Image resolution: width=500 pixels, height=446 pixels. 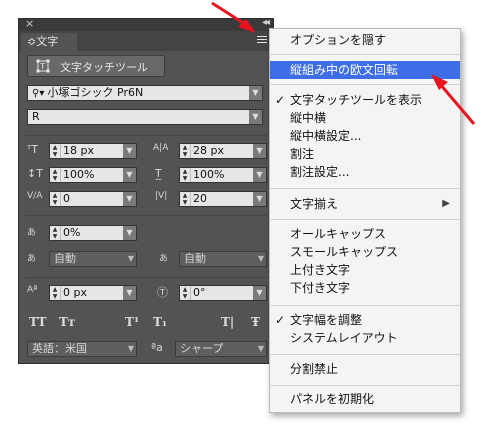 I want to click on arrow-to-highlighted-item, so click(x=453, y=99).